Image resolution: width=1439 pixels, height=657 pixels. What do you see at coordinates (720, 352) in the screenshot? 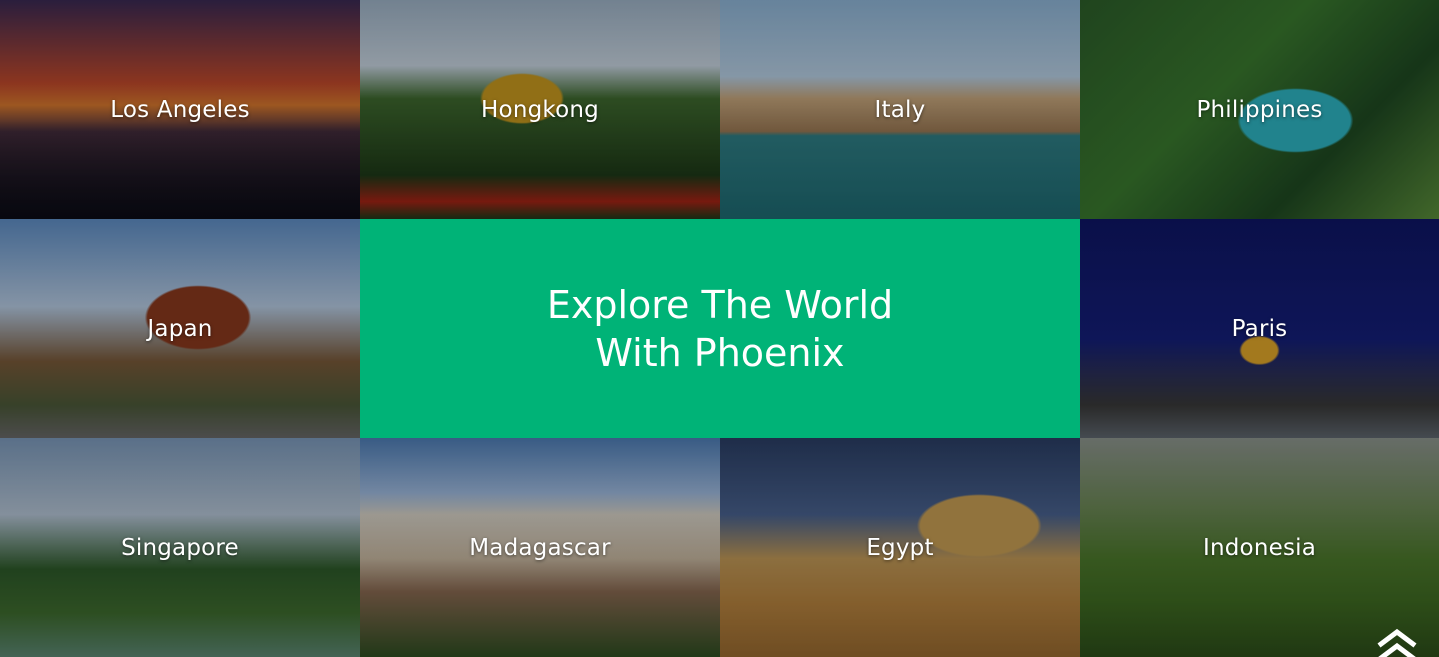
I see `hero-title-line-2: With Phoenix` at bounding box center [720, 352].